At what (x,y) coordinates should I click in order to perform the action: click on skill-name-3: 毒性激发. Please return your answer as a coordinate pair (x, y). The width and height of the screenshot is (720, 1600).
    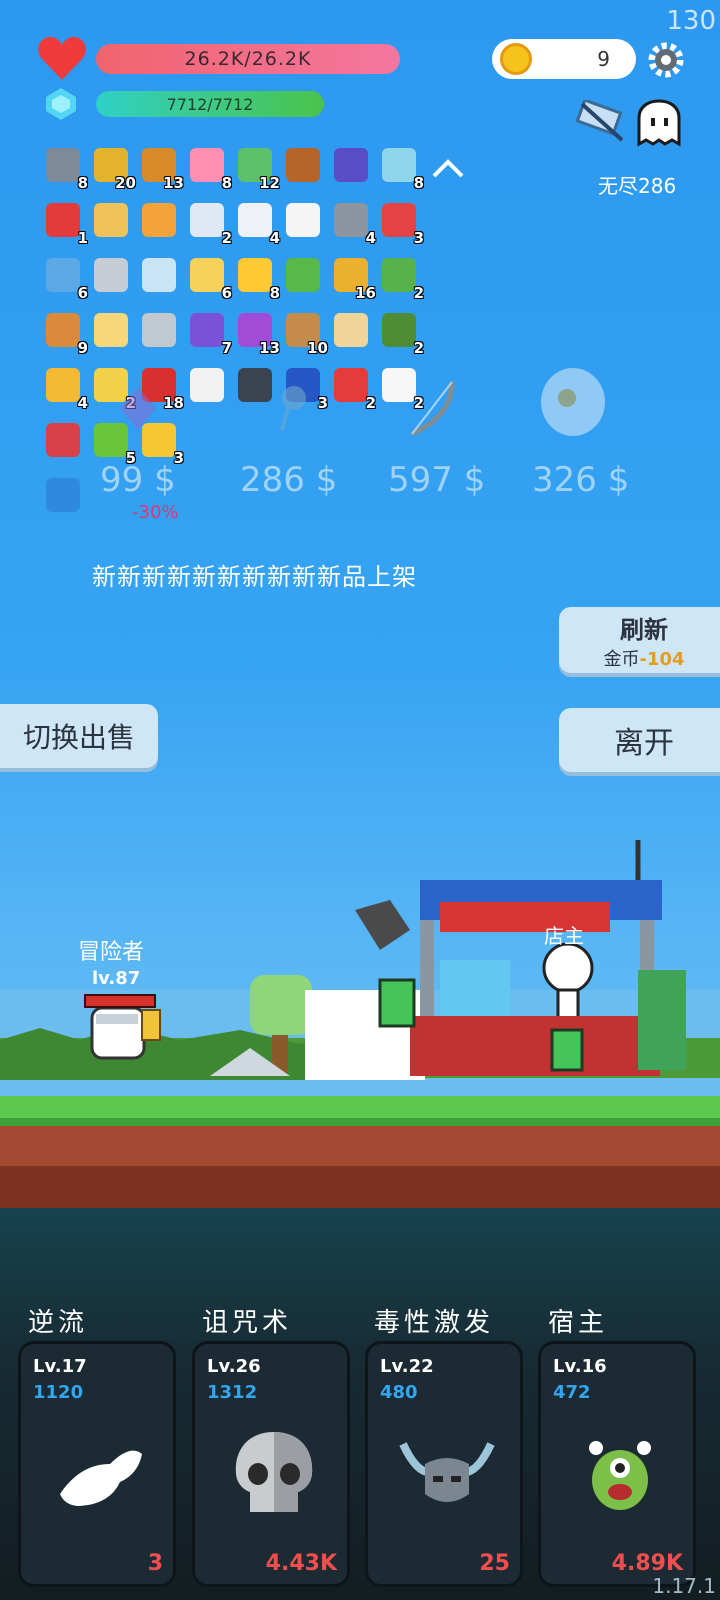
    Looking at the image, I should click on (434, 1323).